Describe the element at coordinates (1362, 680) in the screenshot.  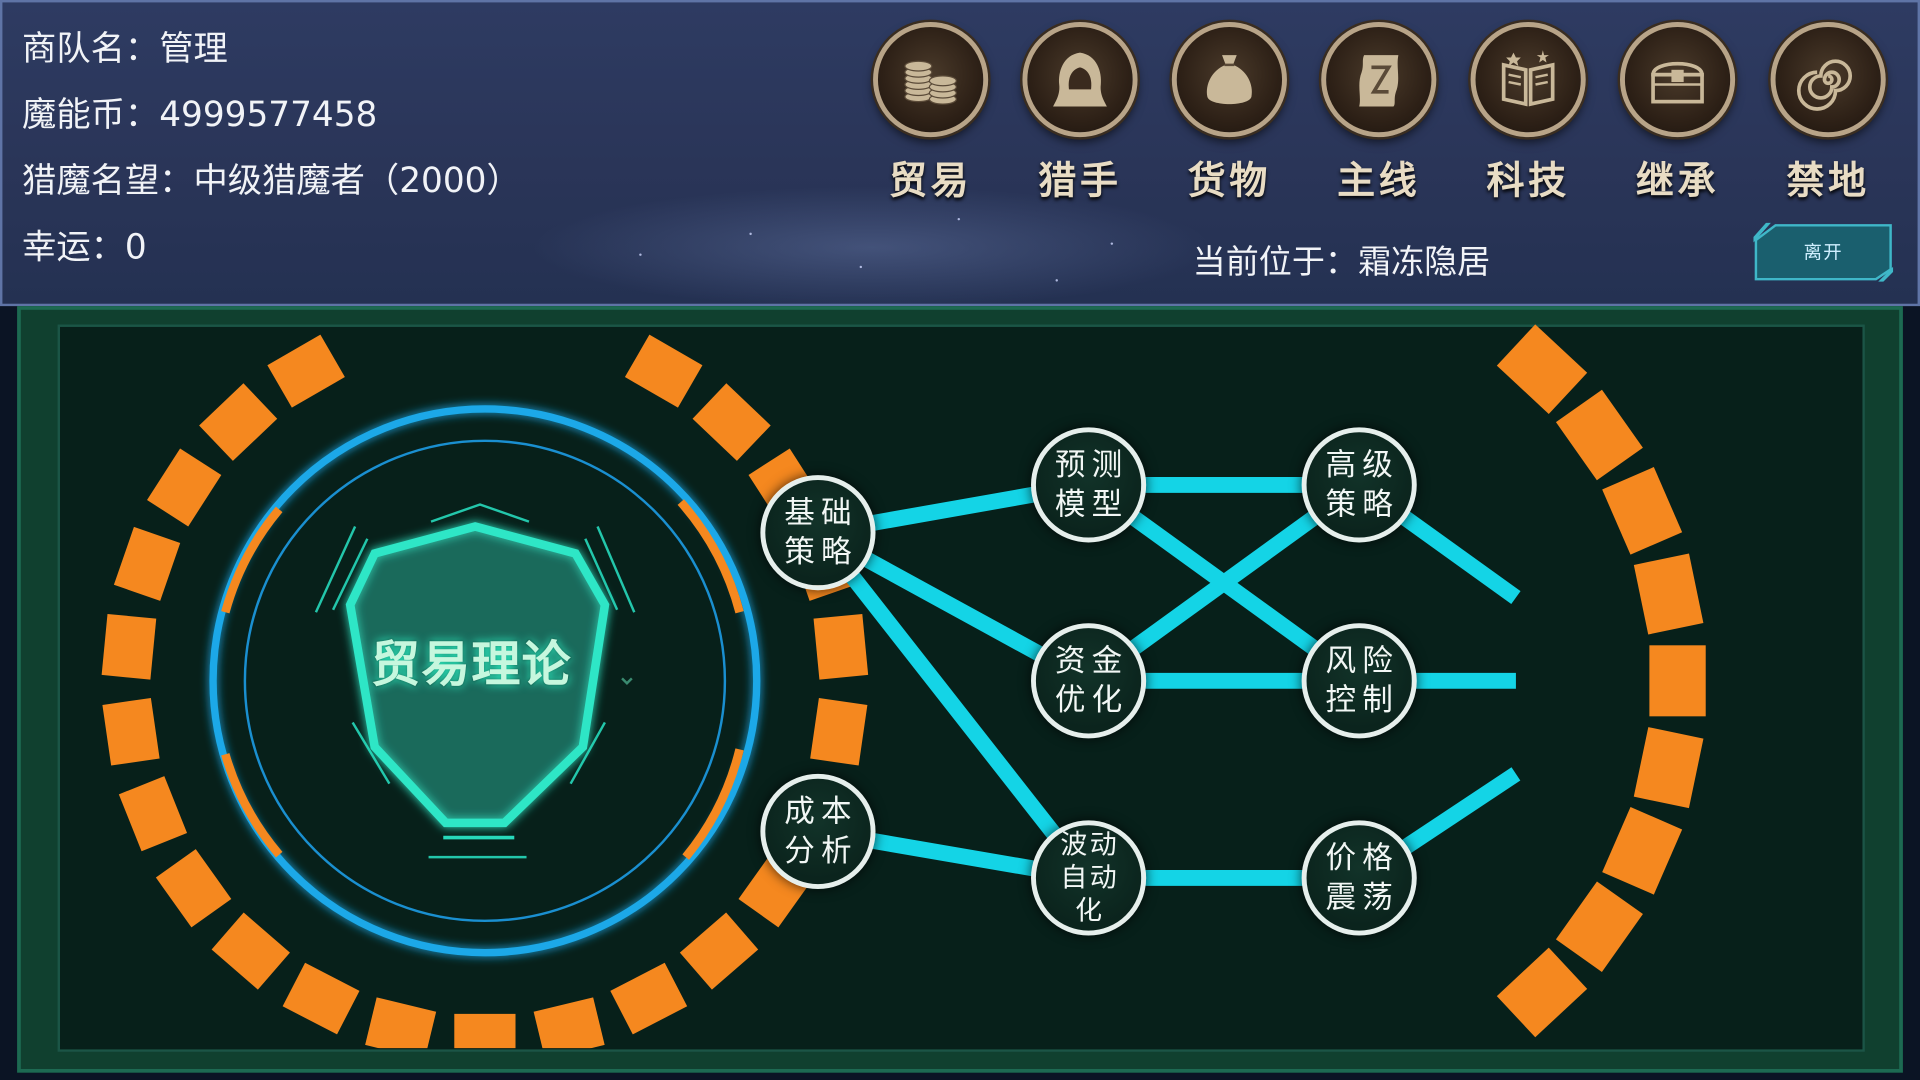
I see `node-label: 风险控制` at that location.